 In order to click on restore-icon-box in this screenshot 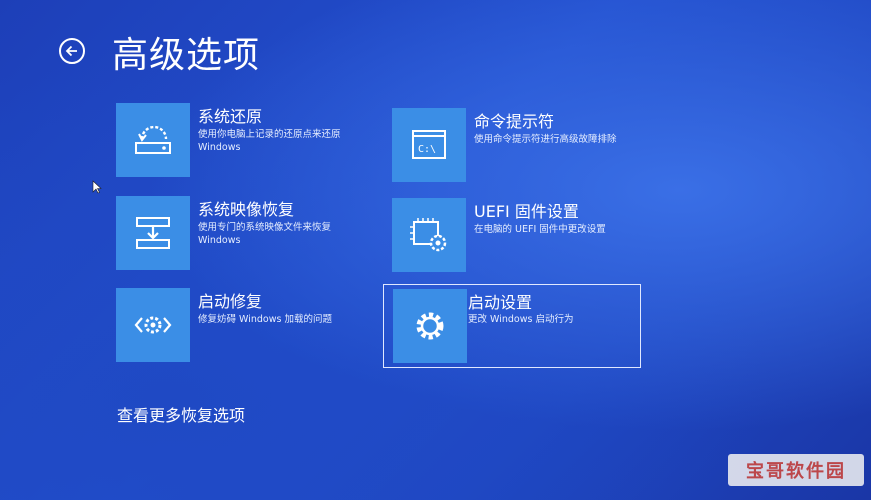, I will do `click(153, 140)`.